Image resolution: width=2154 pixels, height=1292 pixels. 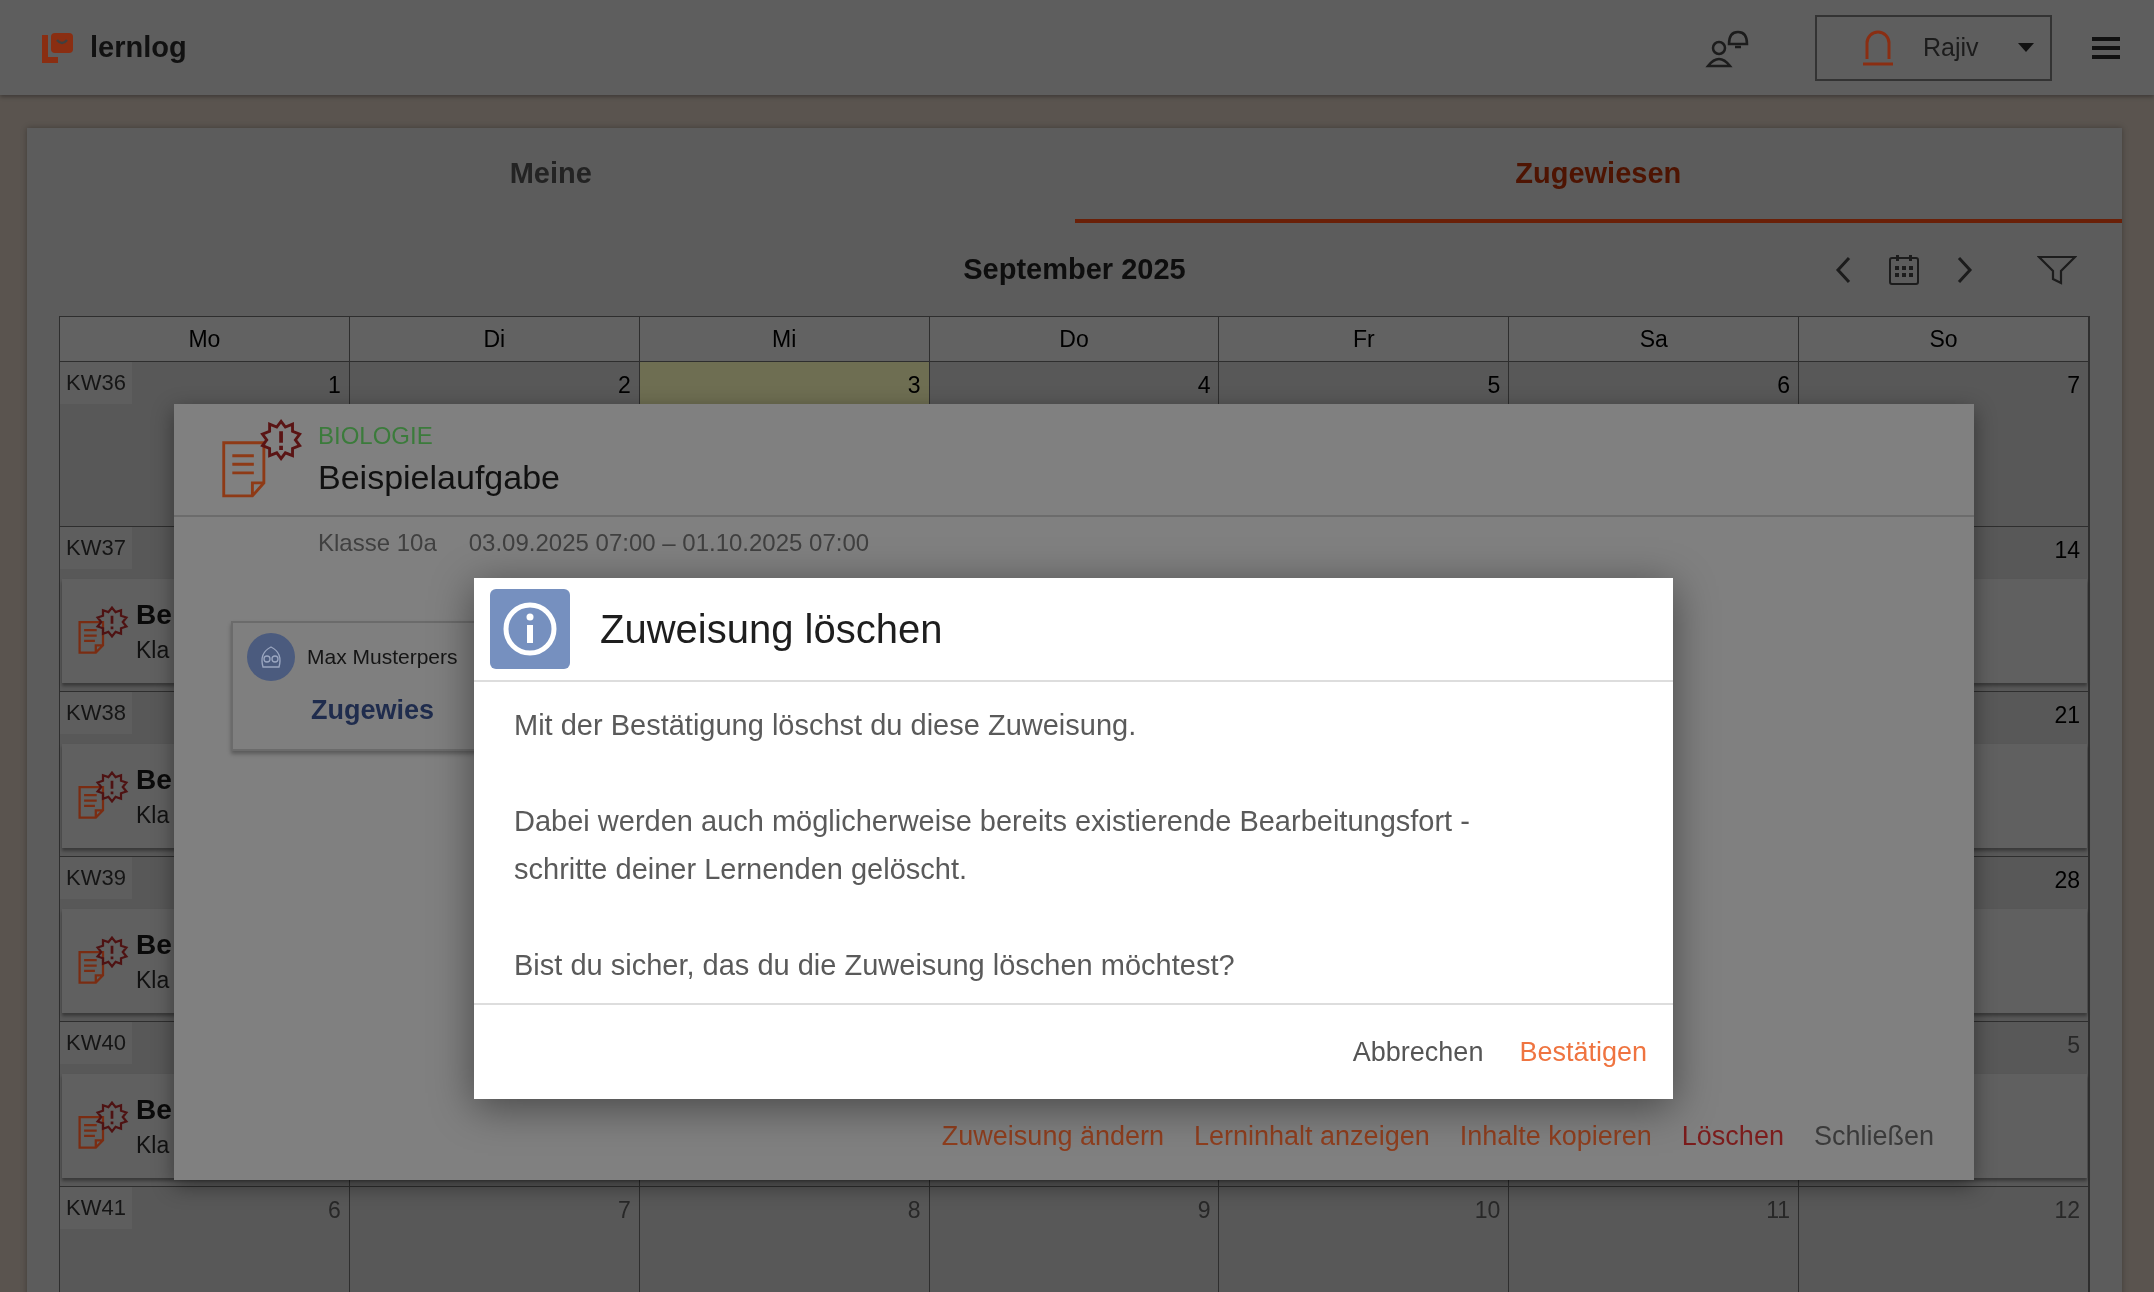 What do you see at coordinates (58, 47) in the screenshot?
I see `logo-icon` at bounding box center [58, 47].